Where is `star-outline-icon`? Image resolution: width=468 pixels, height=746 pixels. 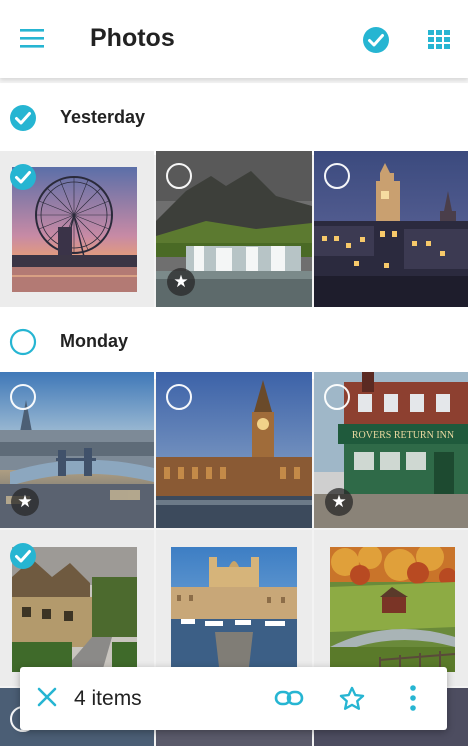
star-outline-icon is located at coordinates (352, 699).